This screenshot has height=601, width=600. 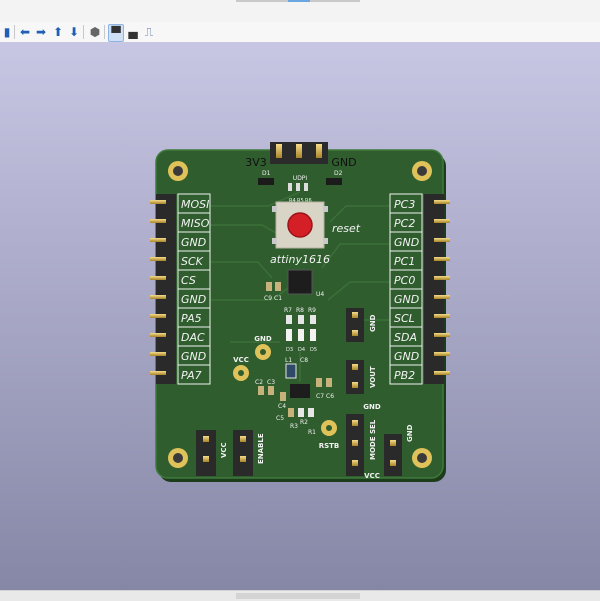 I want to click on connector-label-gnd-top: GND, so click(x=373, y=323).